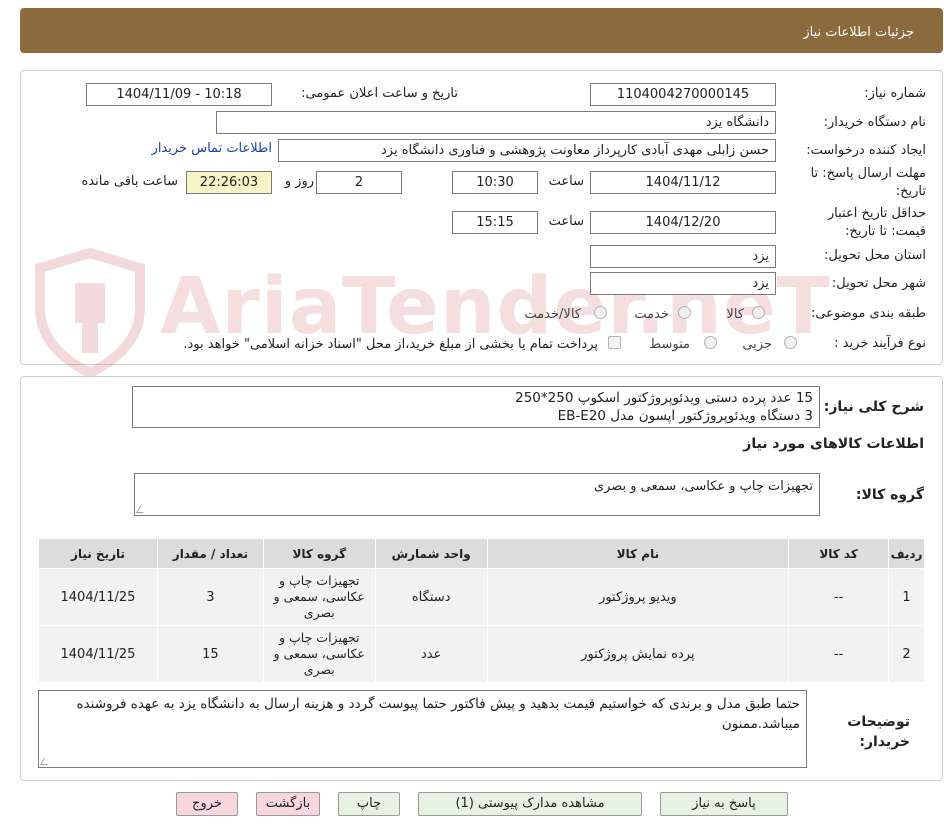  Describe the element at coordinates (566, 221) in the screenshot. I see `validity-time-label: ساعت` at that location.